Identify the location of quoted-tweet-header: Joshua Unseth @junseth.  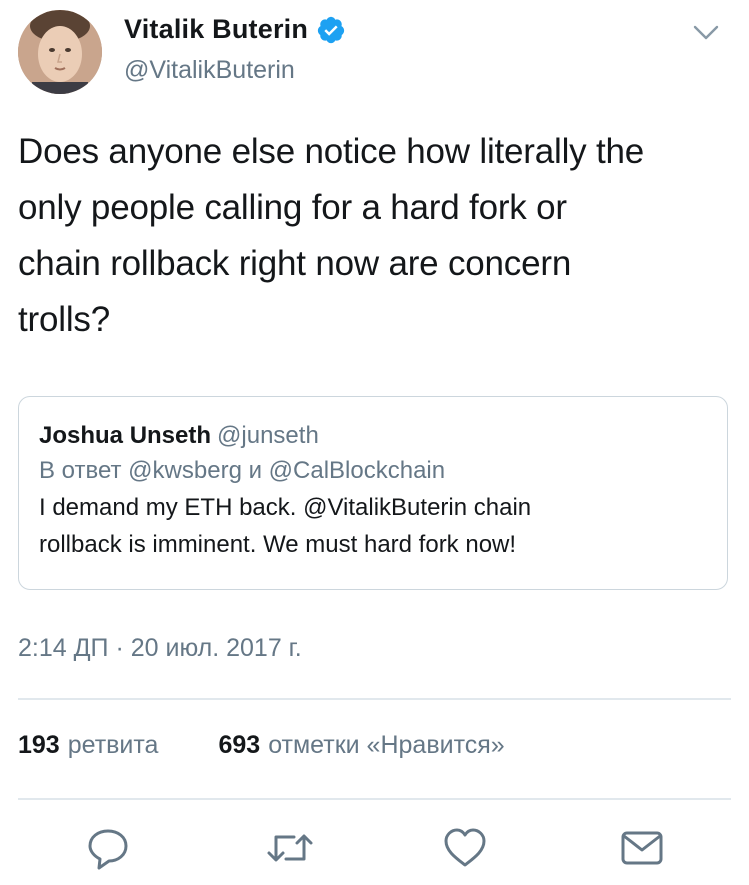
(373, 436).